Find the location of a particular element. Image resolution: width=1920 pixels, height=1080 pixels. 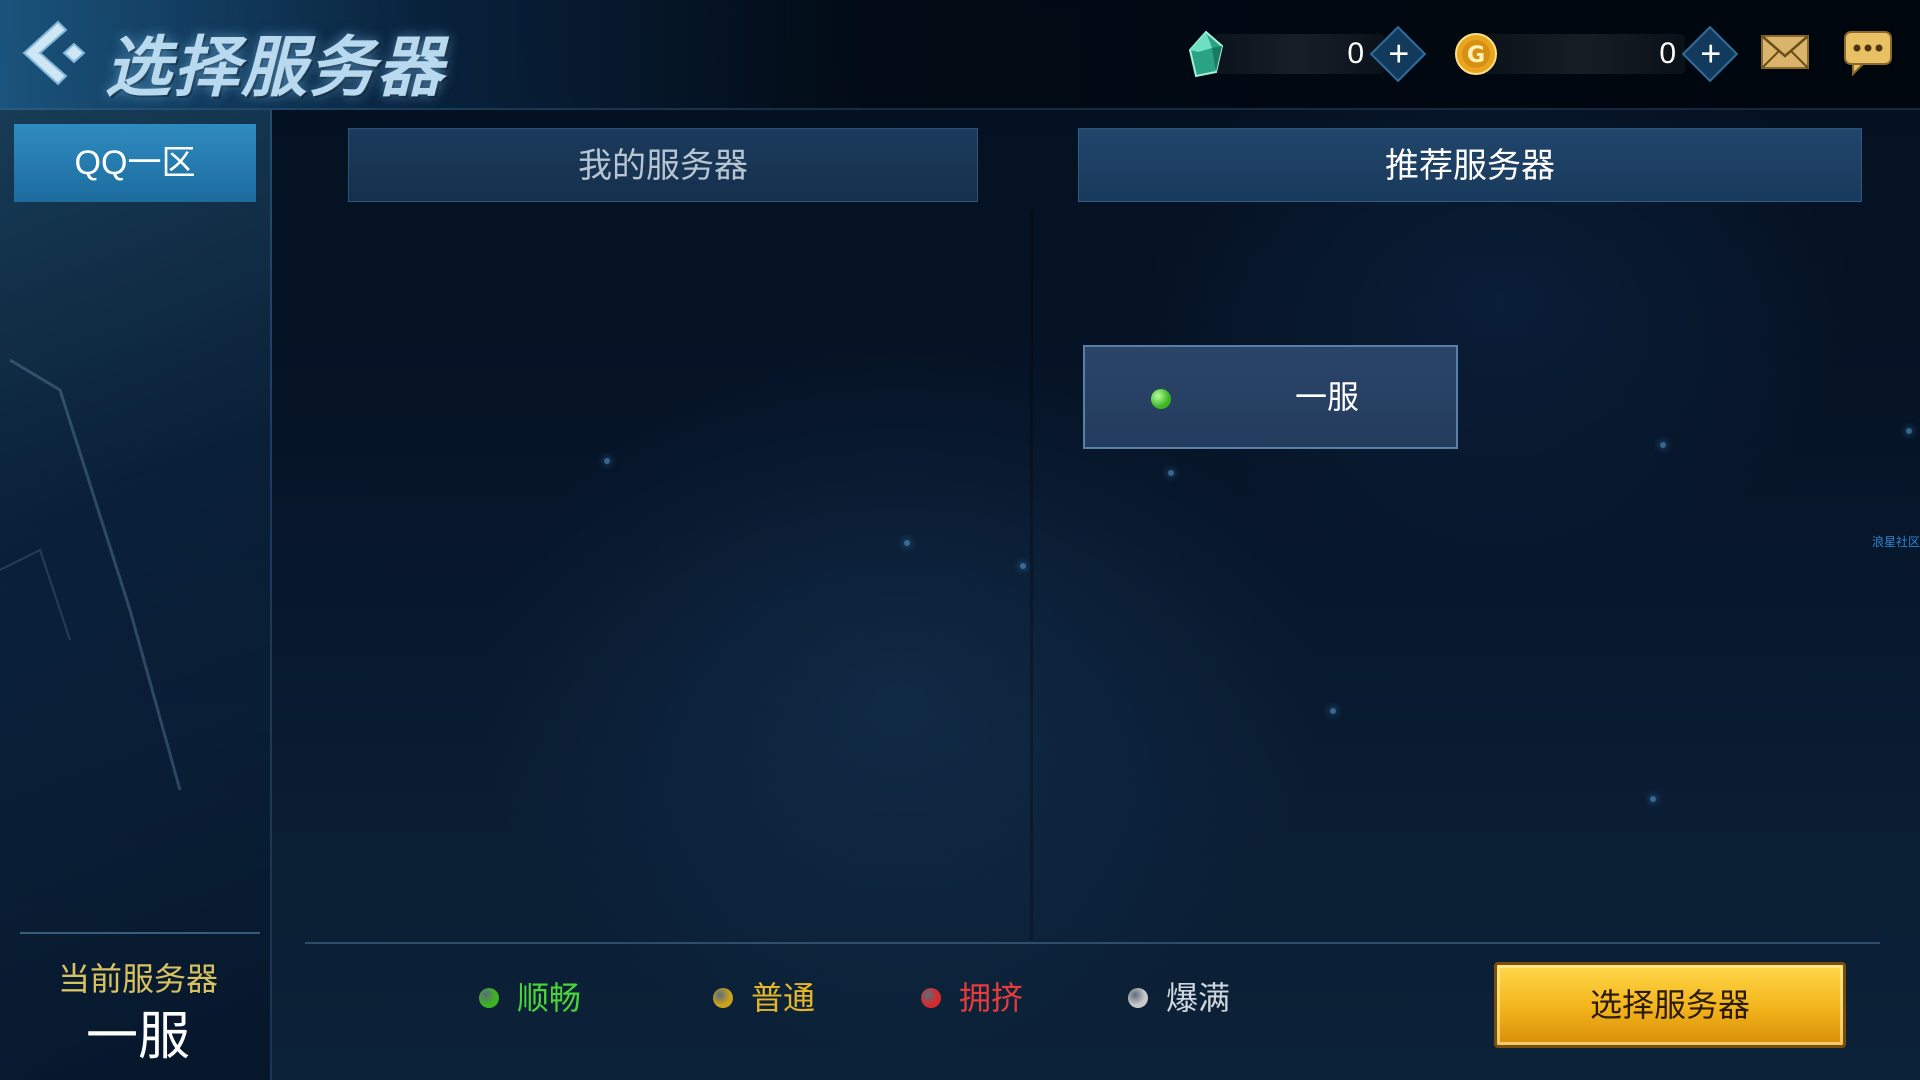

chat-button is located at coordinates (1868, 53).